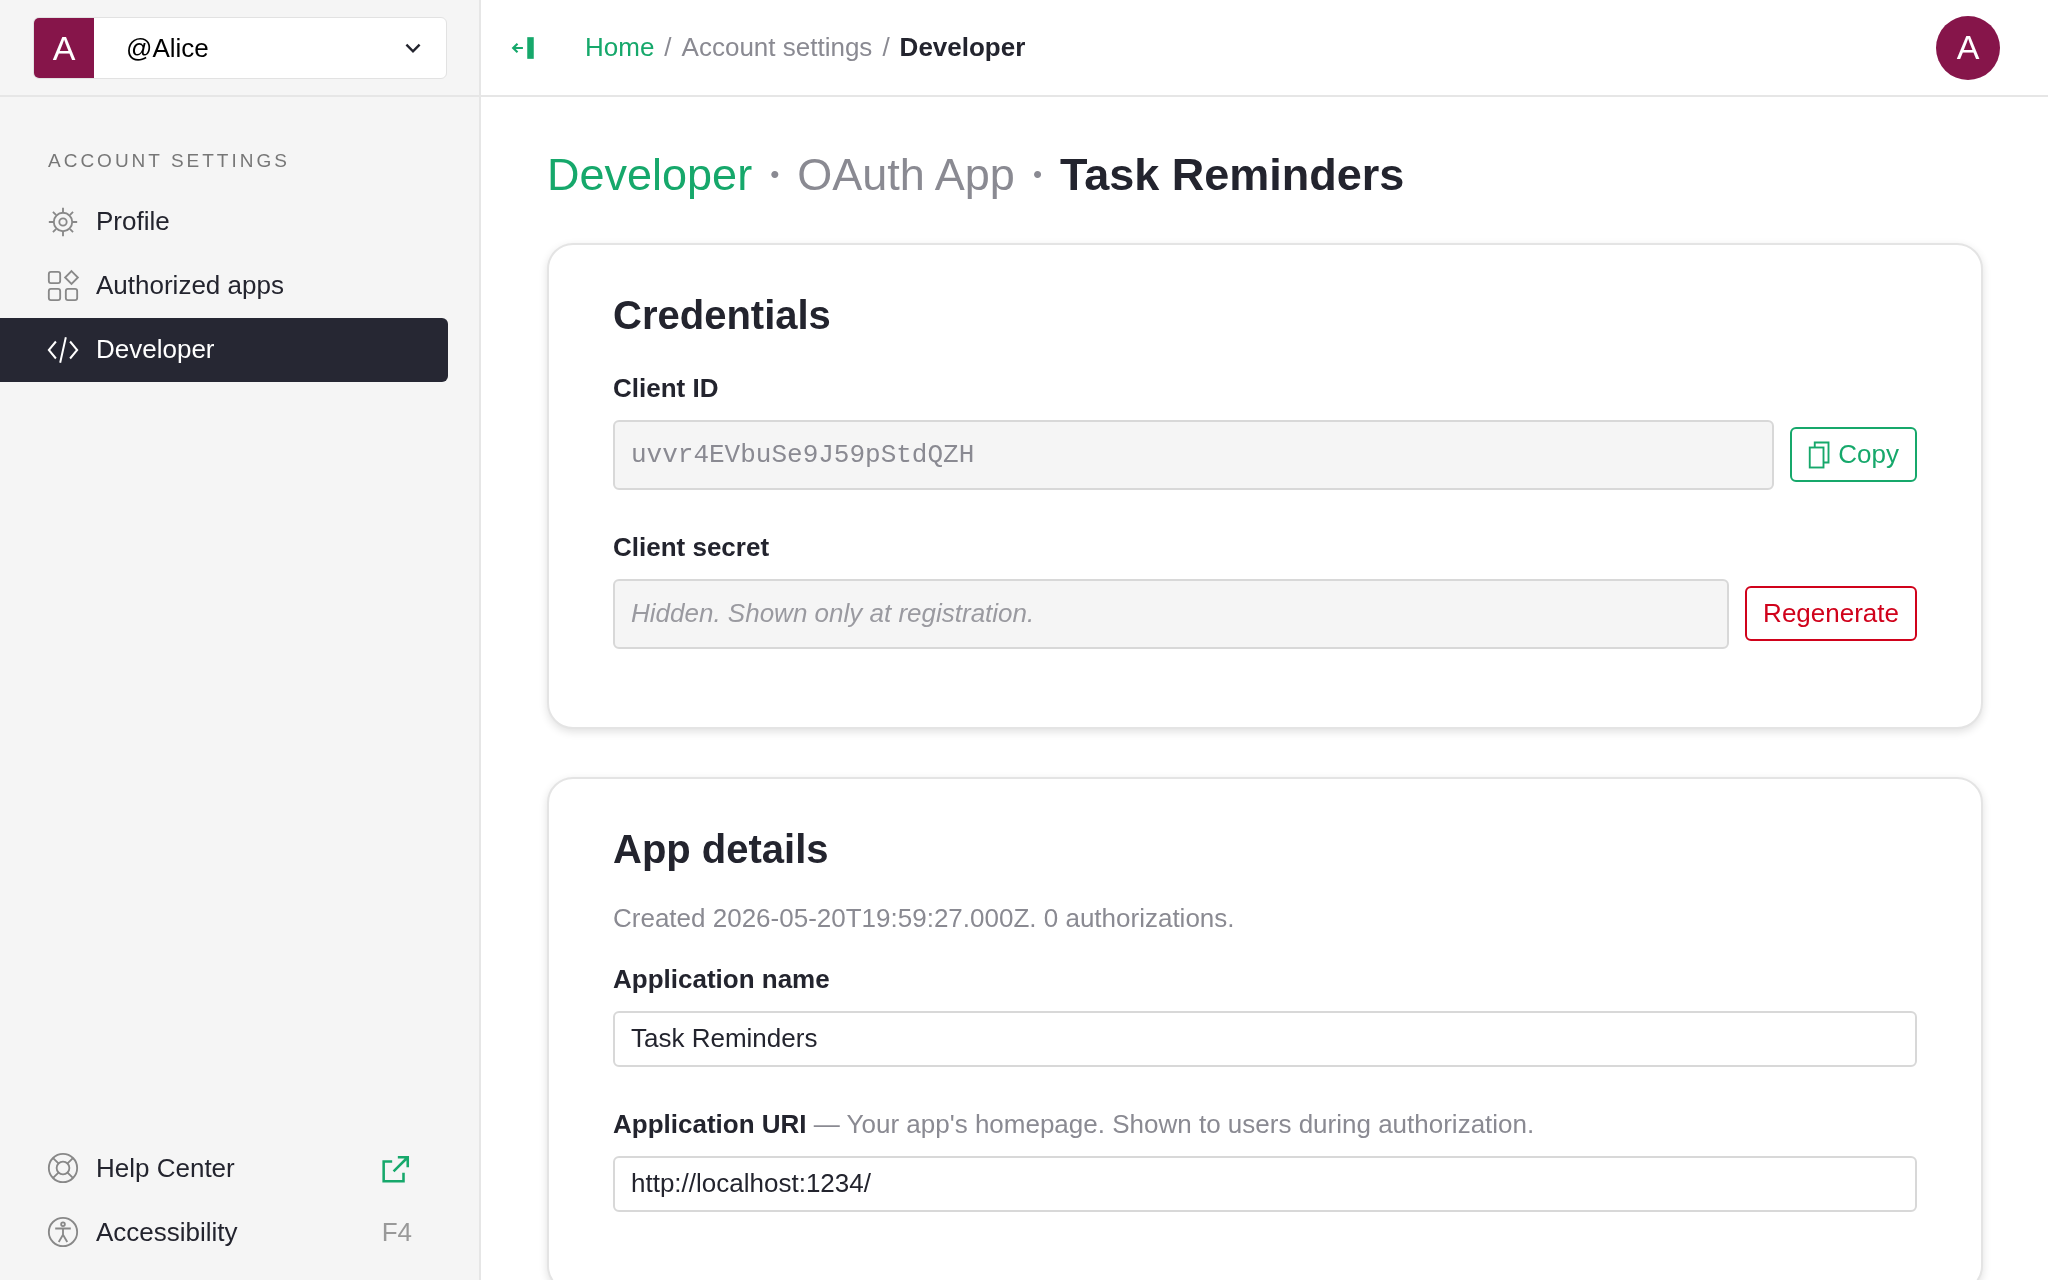  Describe the element at coordinates (1232, 175) in the screenshot. I see `title-current: Task Reminders` at that location.